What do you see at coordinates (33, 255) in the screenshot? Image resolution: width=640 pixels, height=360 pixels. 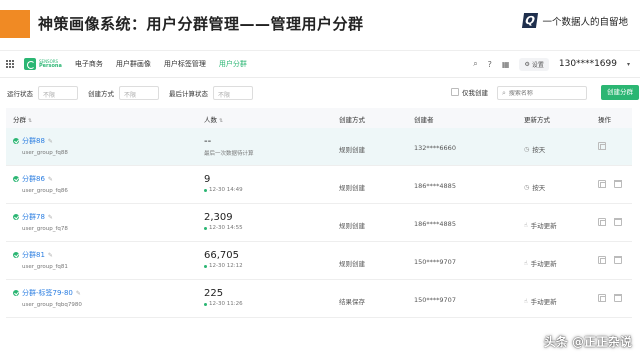 I see `segment-name-link: 分群81` at bounding box center [33, 255].